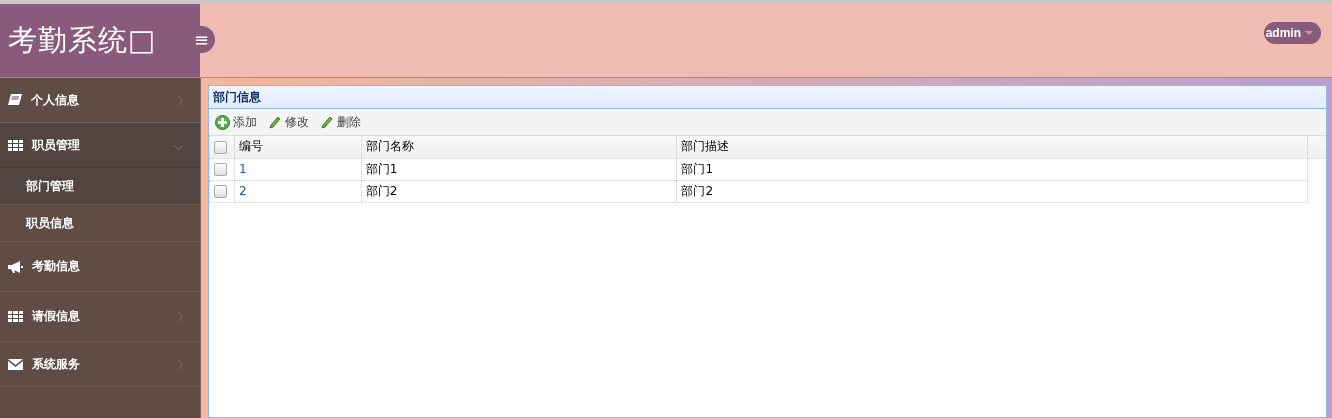  I want to click on table-cell: 2, so click(298, 191).